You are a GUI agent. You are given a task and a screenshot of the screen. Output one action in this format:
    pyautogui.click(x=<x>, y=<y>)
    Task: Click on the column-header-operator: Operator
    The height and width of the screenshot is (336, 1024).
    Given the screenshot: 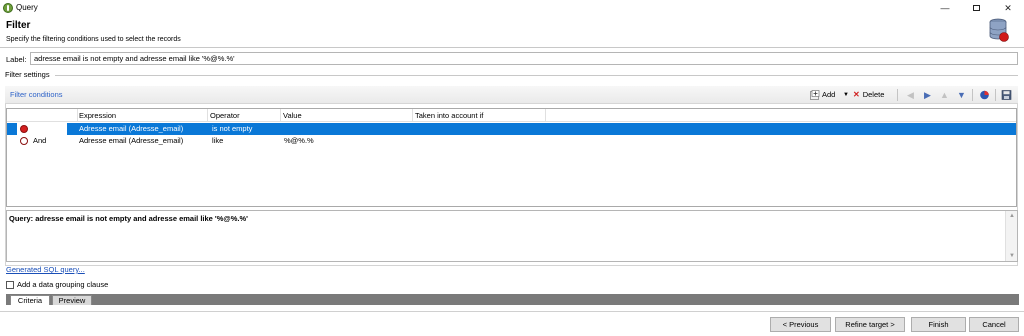 What is the action you would take?
    pyautogui.click(x=225, y=115)
    